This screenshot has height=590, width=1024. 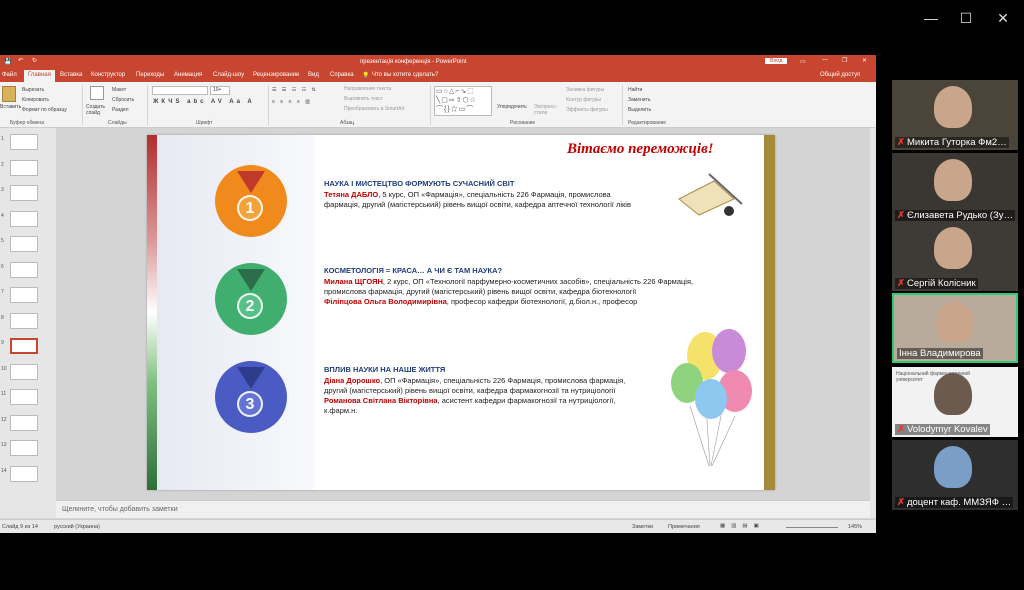 I want to click on shape-effects-button: Эффекты фигуры, so click(x=587, y=110).